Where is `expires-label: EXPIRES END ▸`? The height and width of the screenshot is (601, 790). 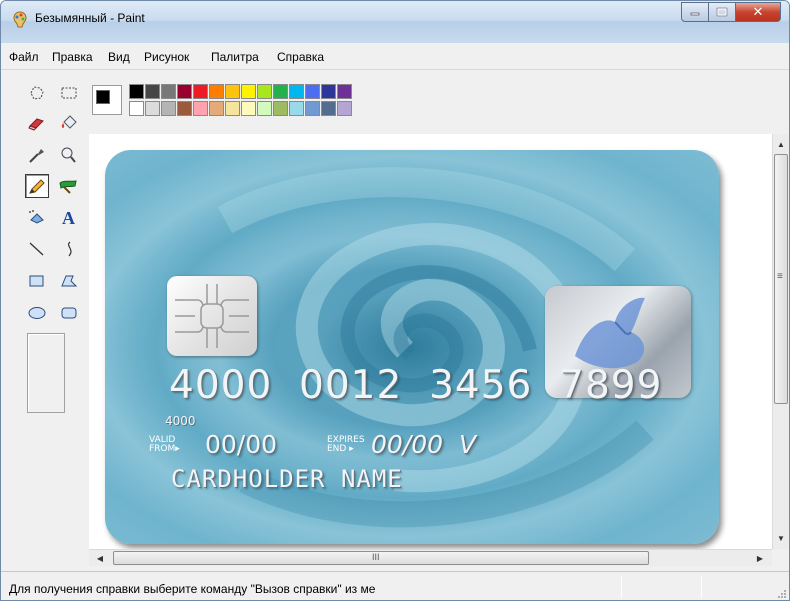 expires-label: EXPIRES END ▸ is located at coordinates (346, 444).